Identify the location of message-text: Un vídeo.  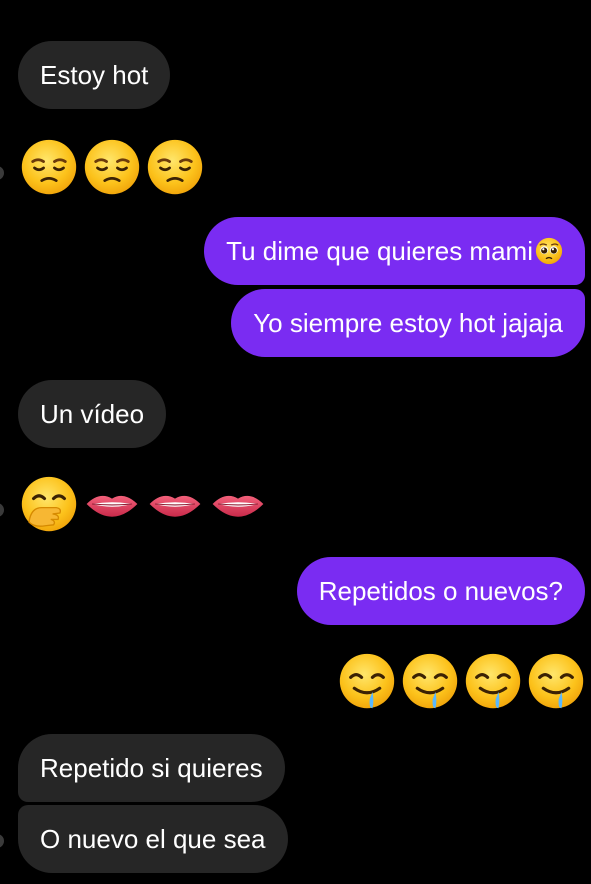
(92, 414).